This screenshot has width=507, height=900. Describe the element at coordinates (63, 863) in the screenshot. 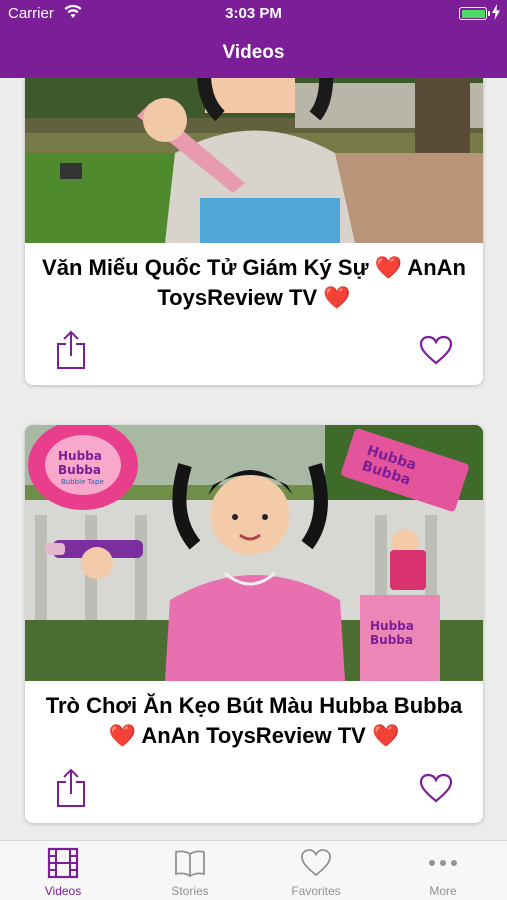

I see `film-icon` at that location.